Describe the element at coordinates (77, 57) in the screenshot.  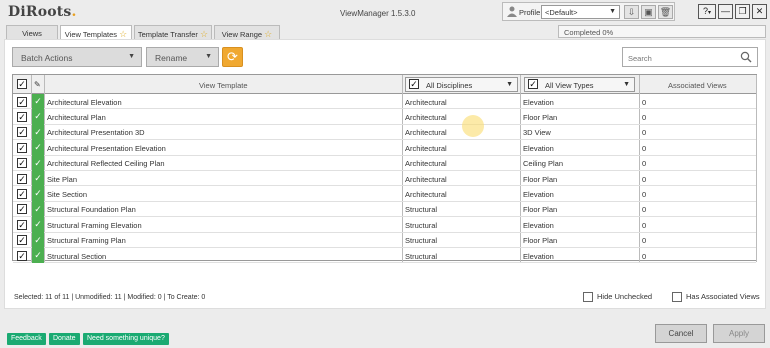
I see `batch-actions-dropdown: Batch Actions ▼` at that location.